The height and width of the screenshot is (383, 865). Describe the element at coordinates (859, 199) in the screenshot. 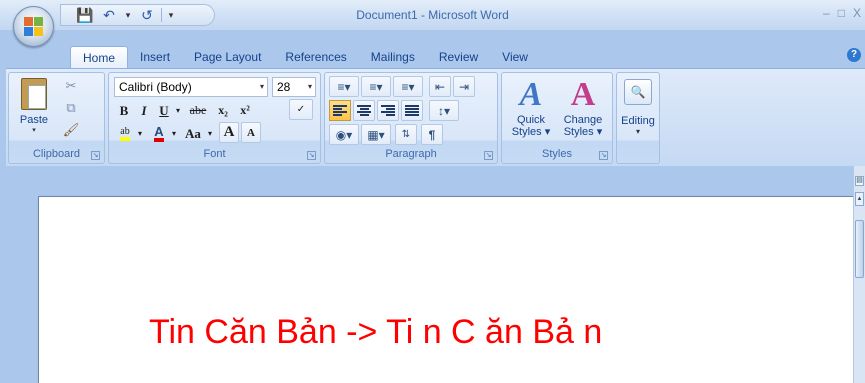

I see `scroll-up-icon: ▲` at that location.